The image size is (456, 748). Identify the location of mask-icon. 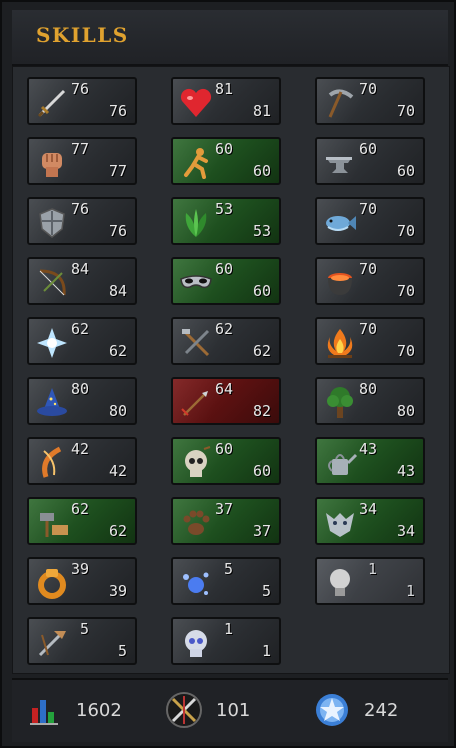
(196, 283).